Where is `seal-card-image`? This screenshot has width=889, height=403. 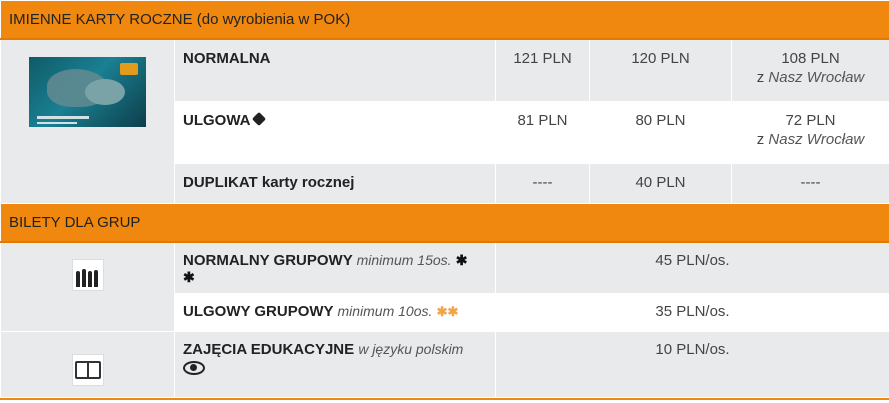 seal-card-image is located at coordinates (87, 92).